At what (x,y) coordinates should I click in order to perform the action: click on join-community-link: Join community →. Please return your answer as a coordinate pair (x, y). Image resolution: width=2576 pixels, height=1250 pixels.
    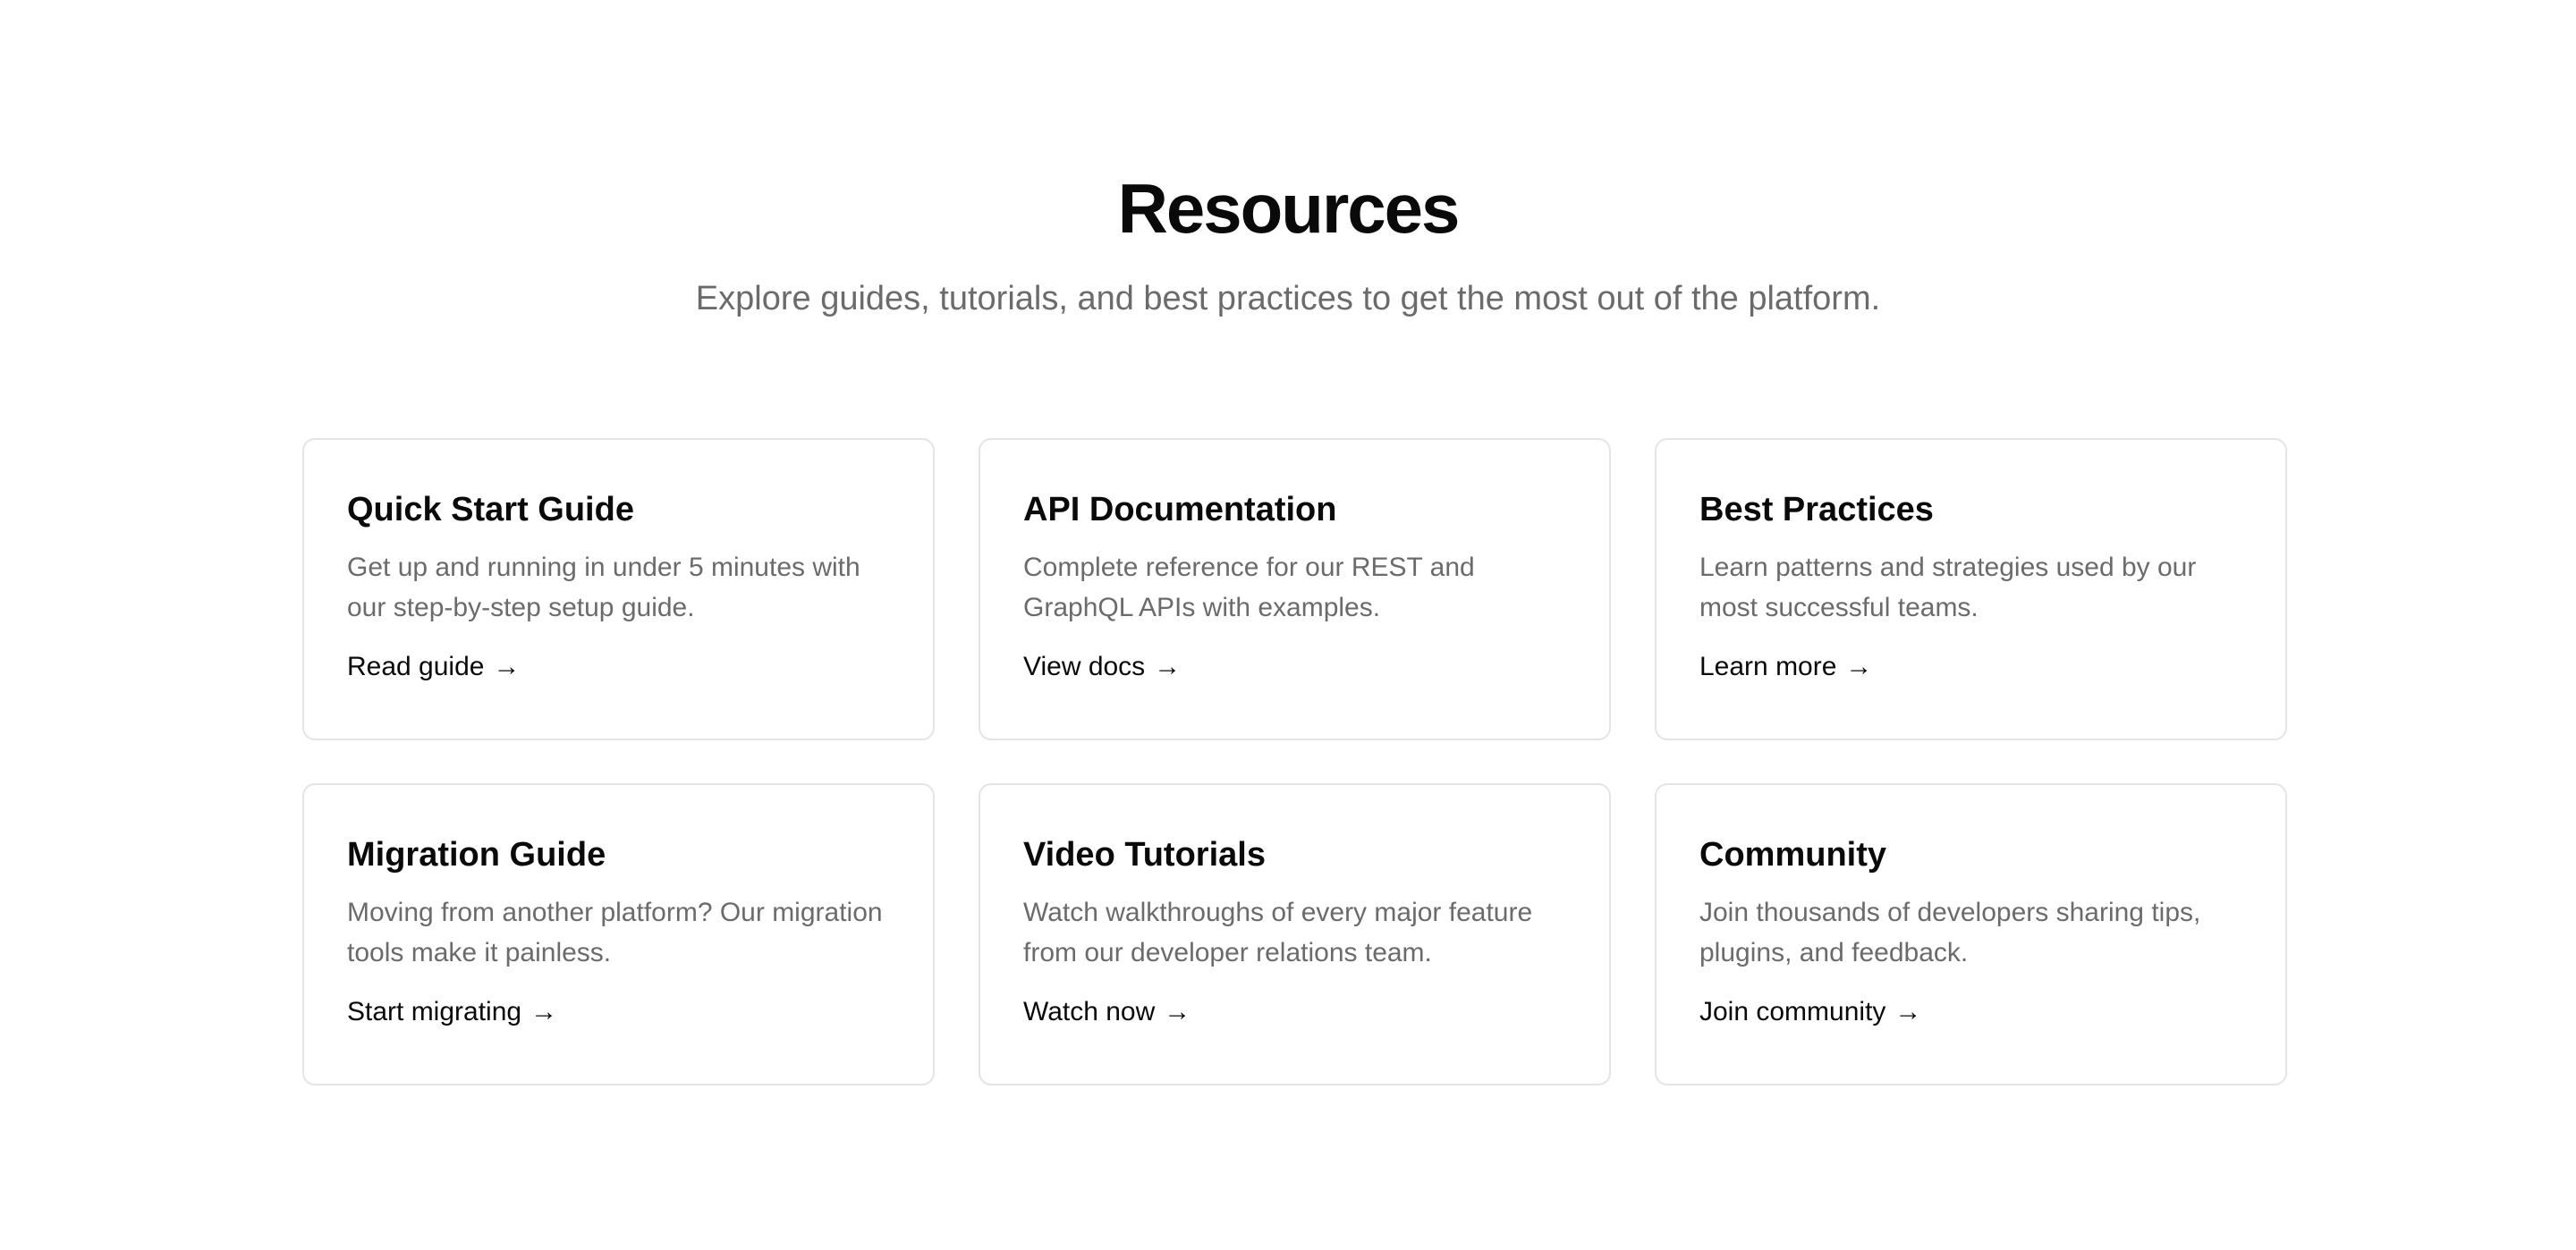
    Looking at the image, I should click on (1810, 1012).